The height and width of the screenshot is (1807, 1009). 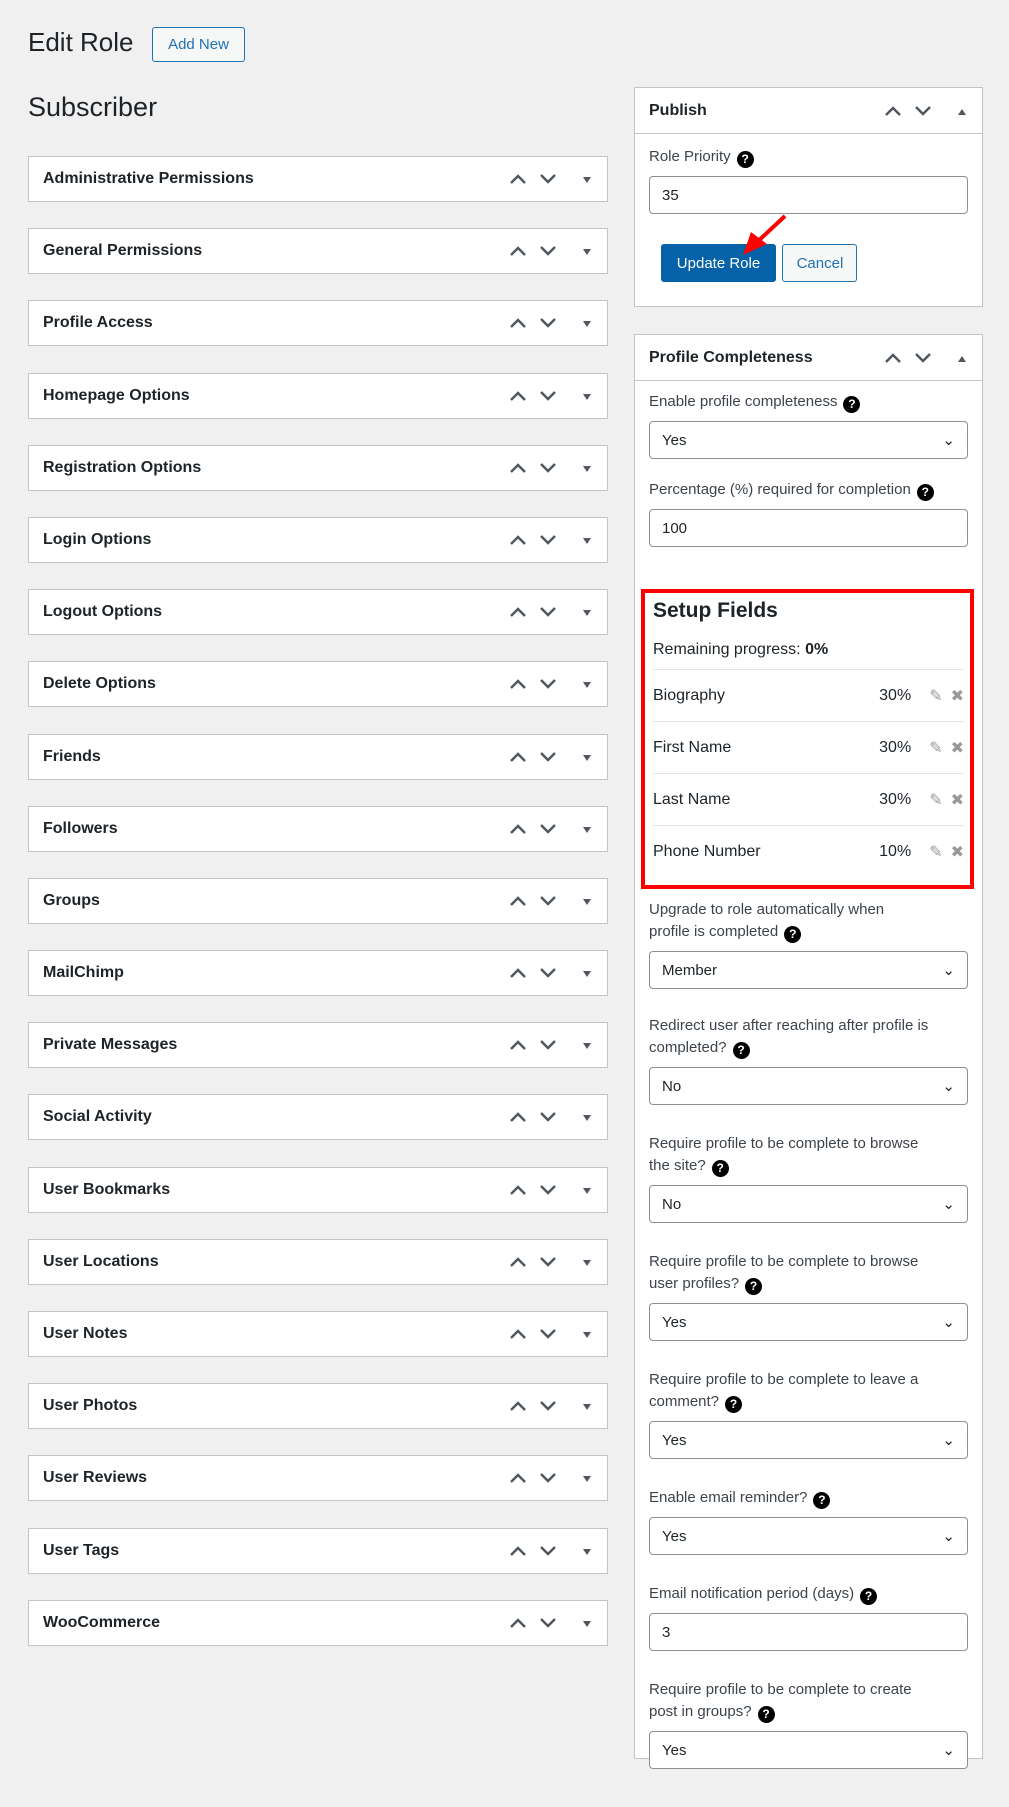 I want to click on section-box: Delete Options, so click(x=318, y=684).